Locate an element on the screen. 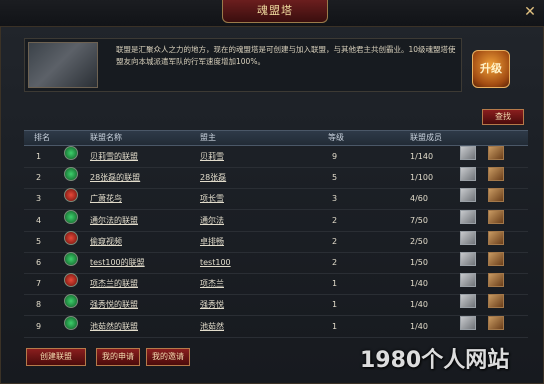  my-applications-button: 我的申请 is located at coordinates (118, 357).